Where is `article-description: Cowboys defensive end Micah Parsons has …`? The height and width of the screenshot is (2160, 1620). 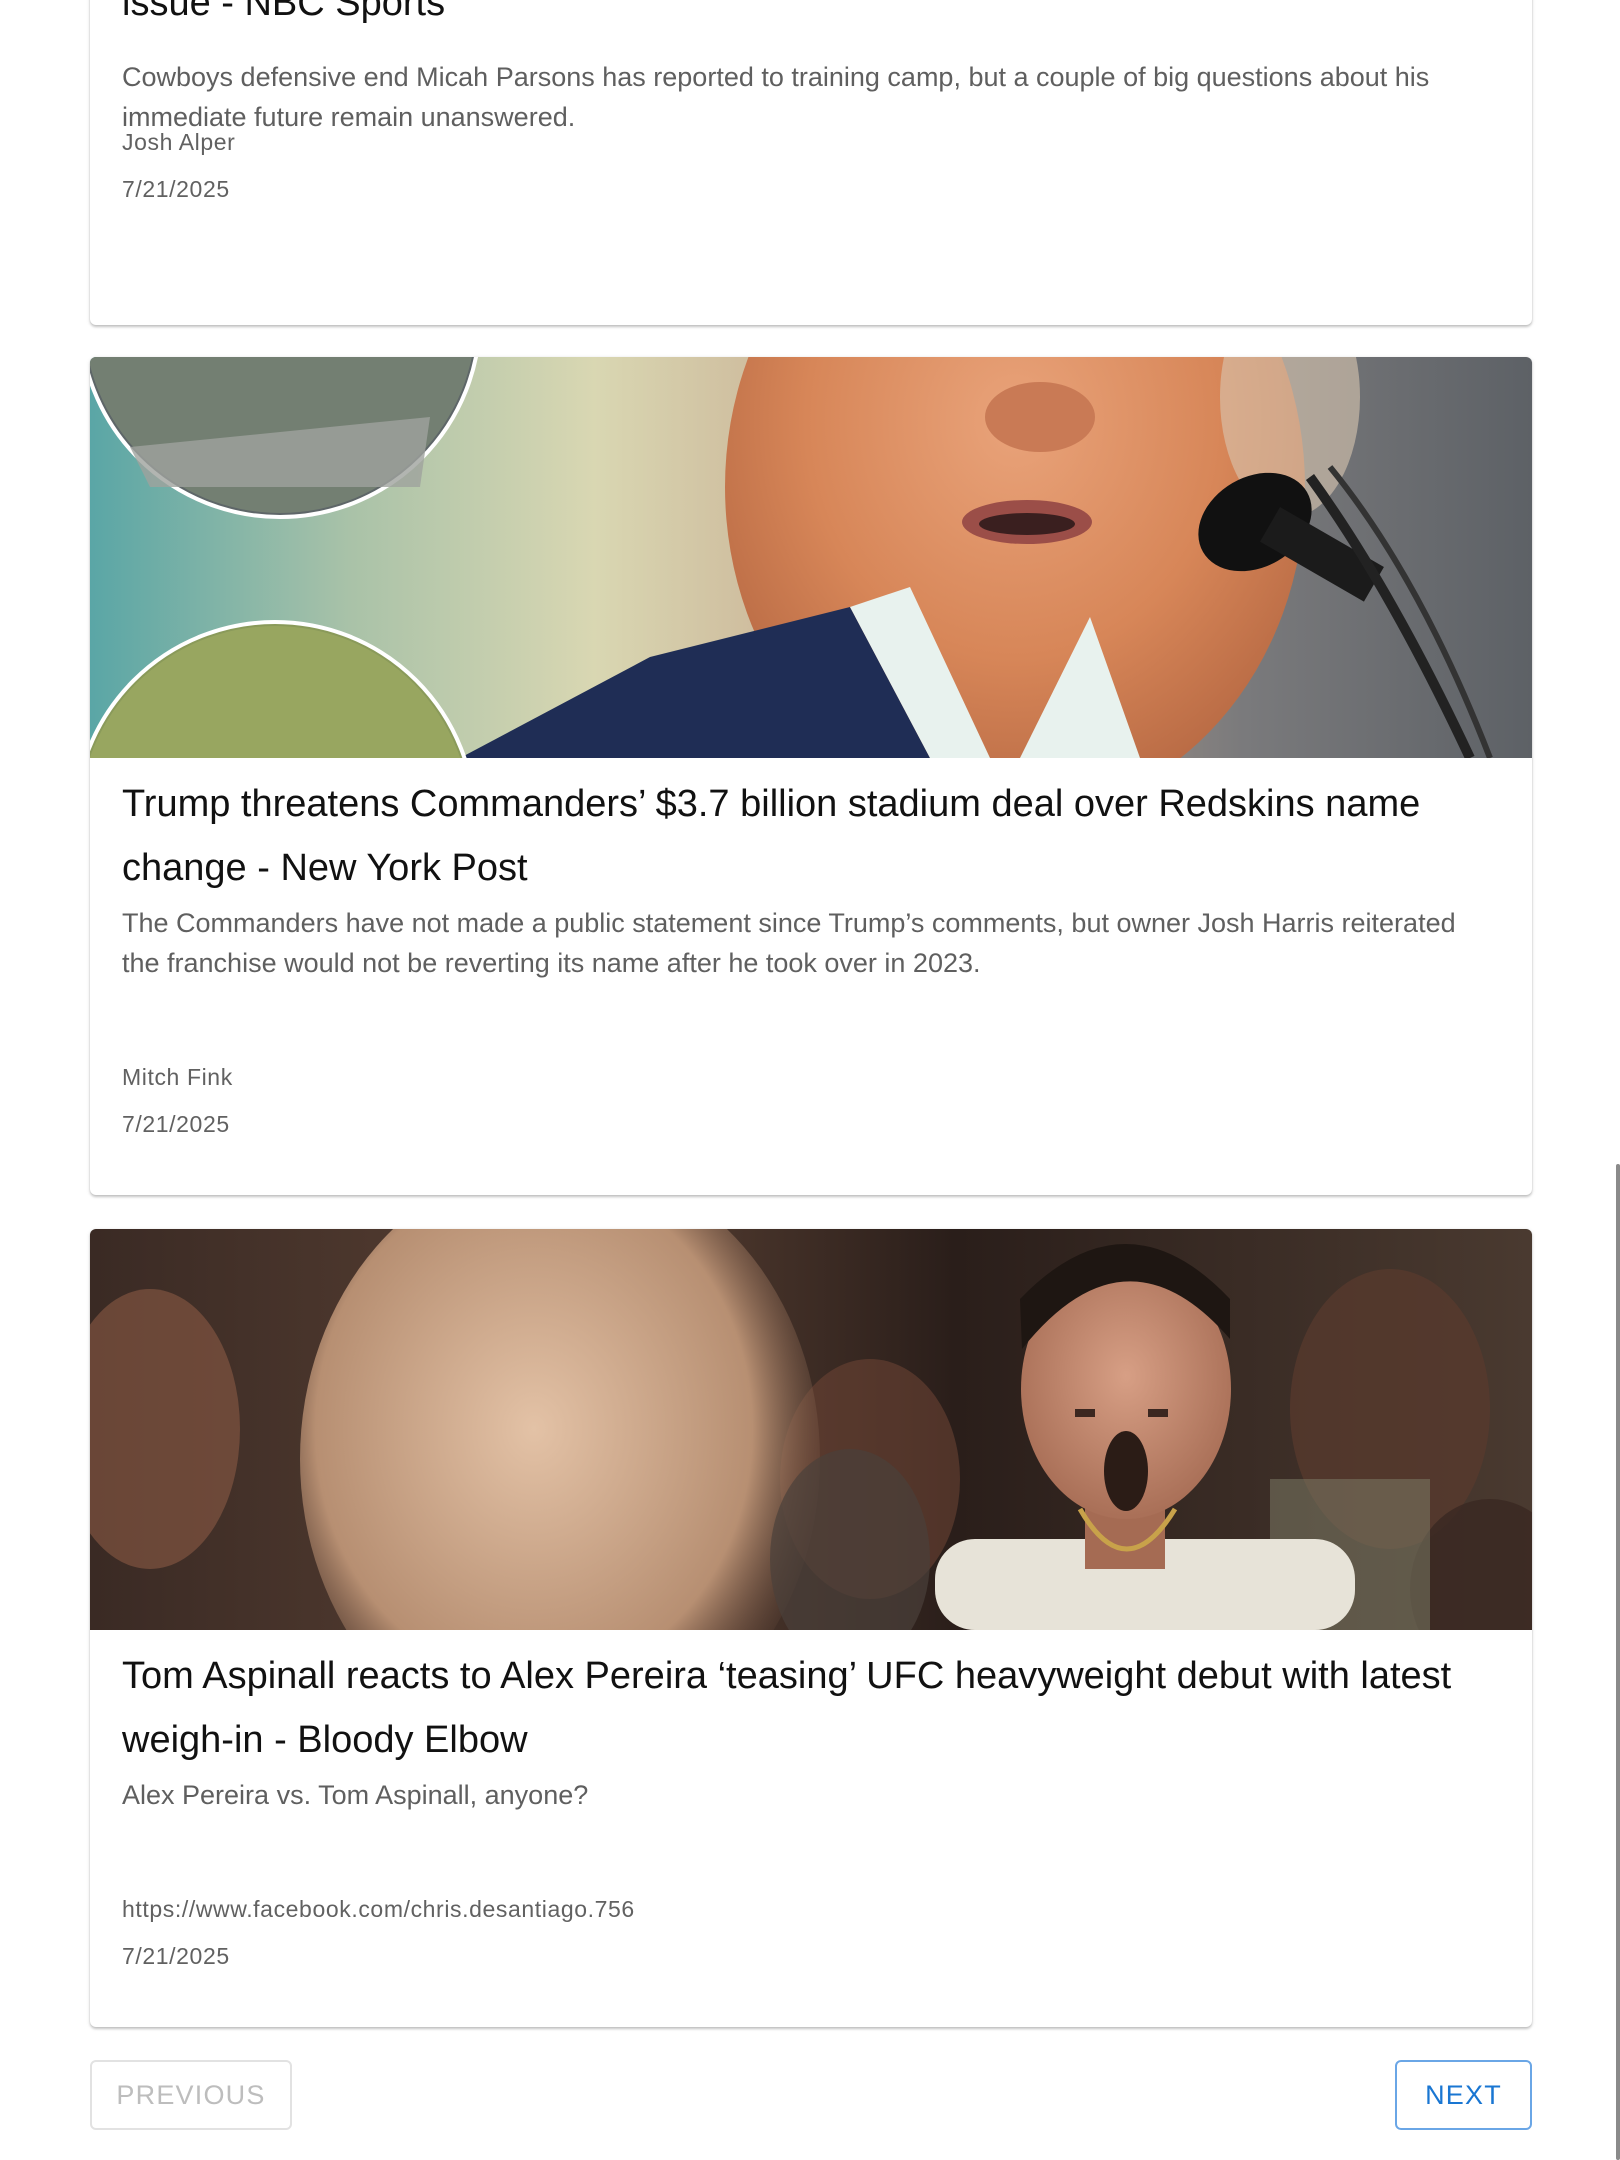 article-description: Cowboys defensive end Micah Parsons has … is located at coordinates (776, 97).